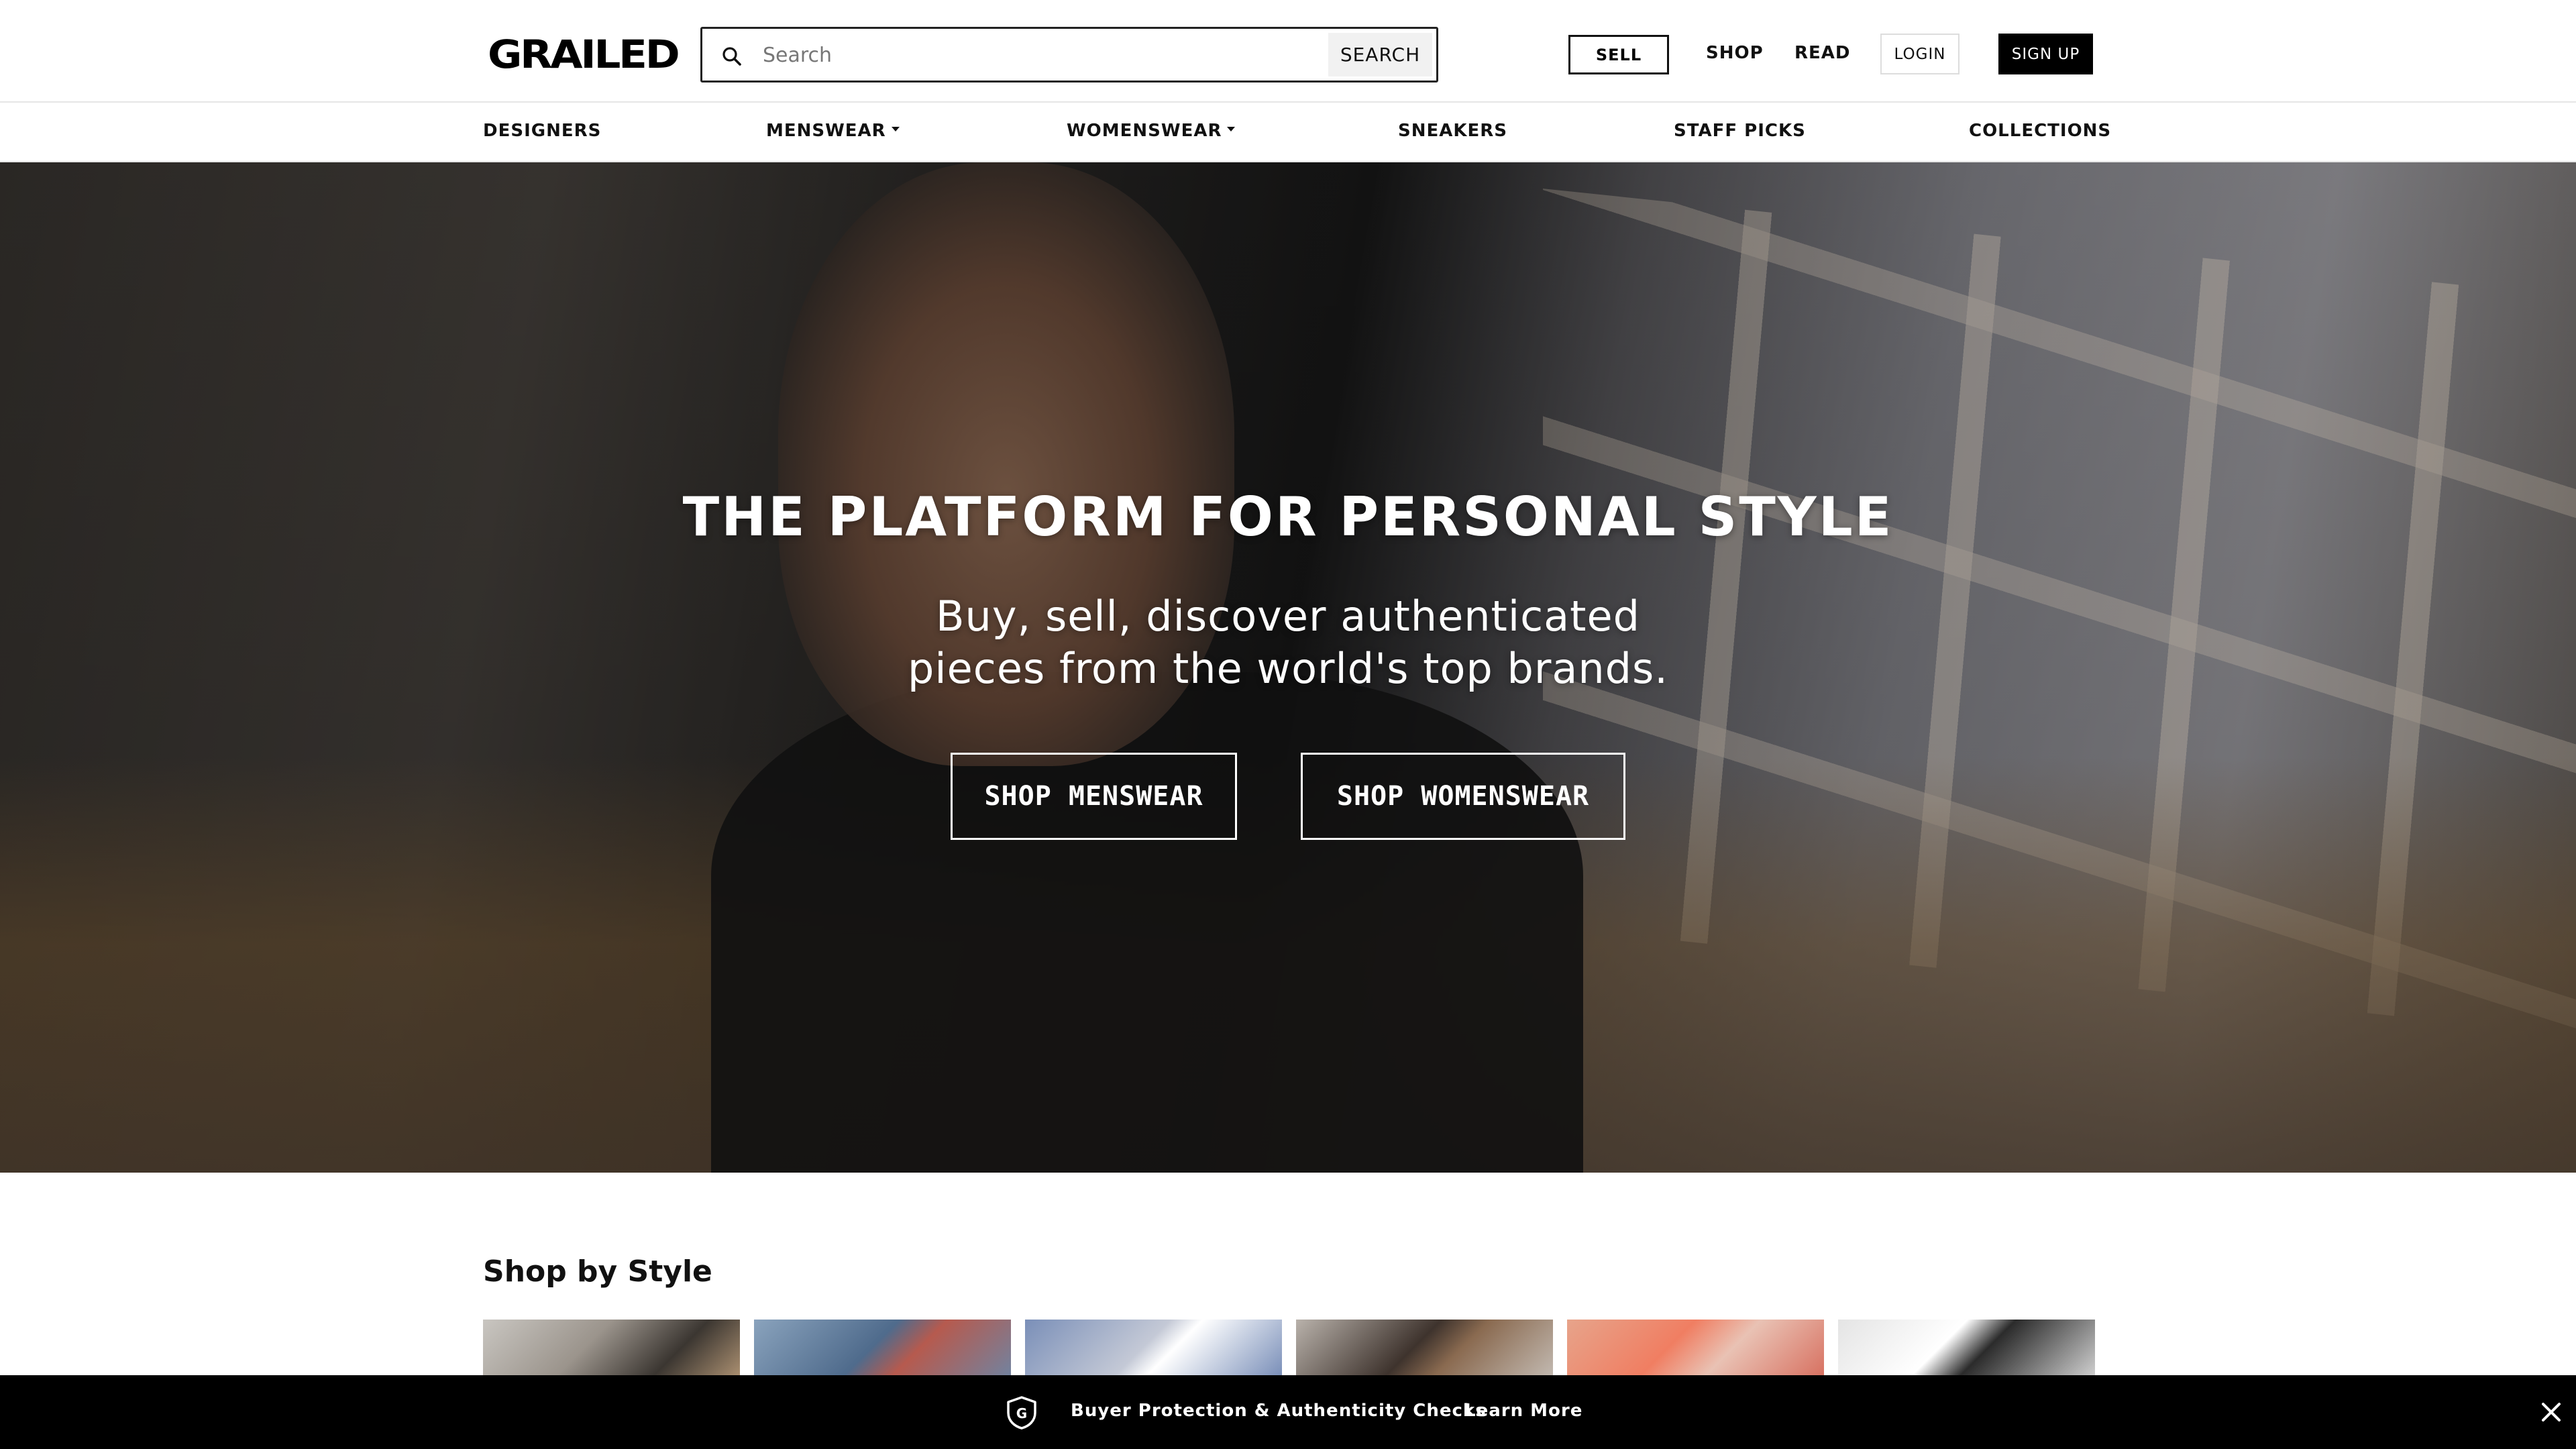 The image size is (2576, 1449). I want to click on nav-item-label: MENSWEAR, so click(826, 131).